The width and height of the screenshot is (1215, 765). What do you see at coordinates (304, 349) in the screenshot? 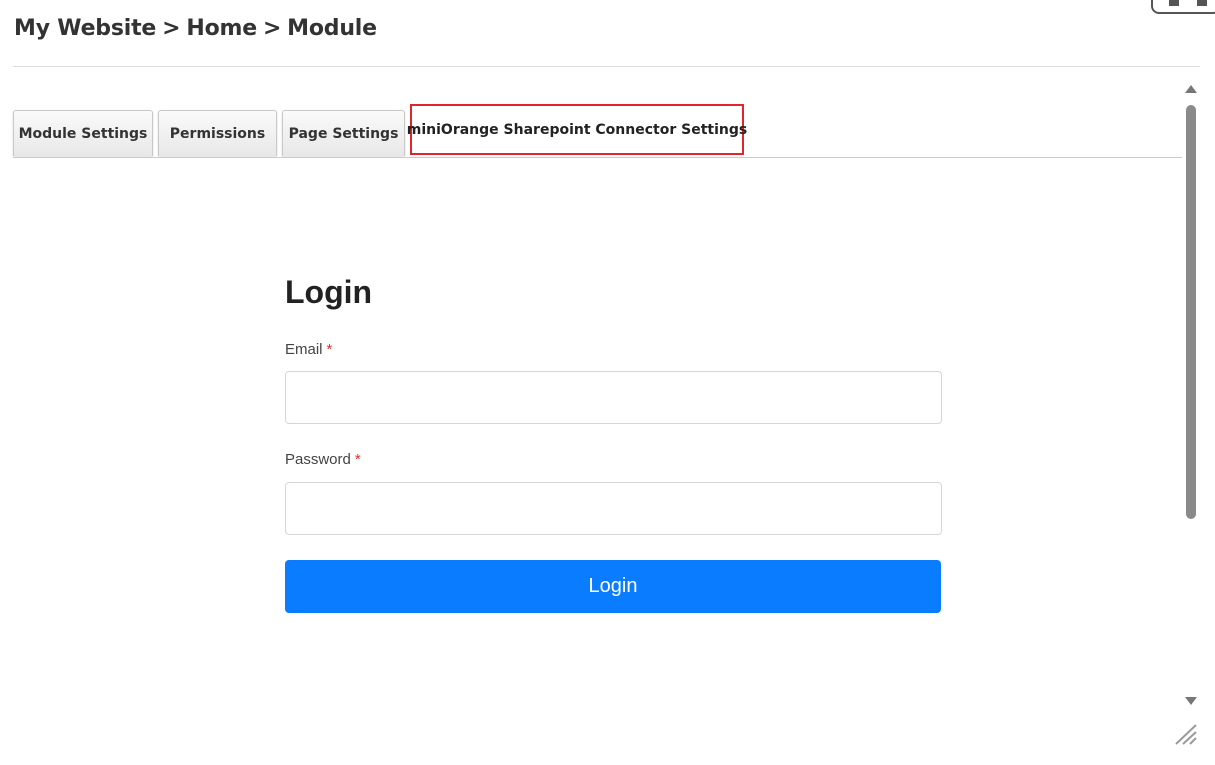
I see `email-label-text: Email` at bounding box center [304, 349].